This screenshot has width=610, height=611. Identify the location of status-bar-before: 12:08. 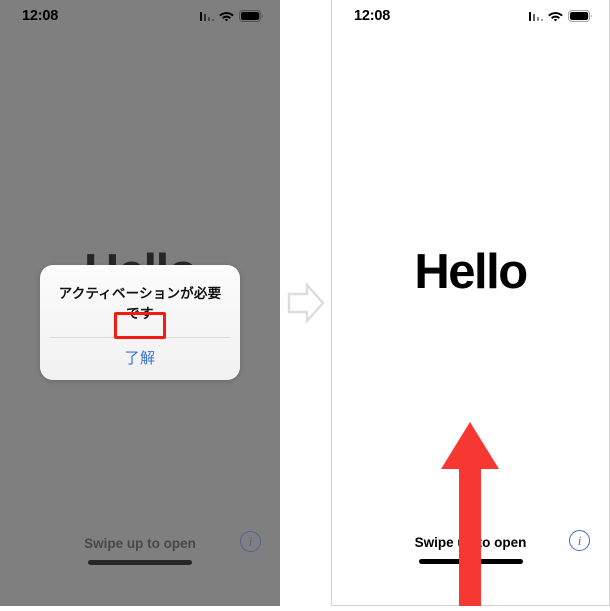
(140, 16).